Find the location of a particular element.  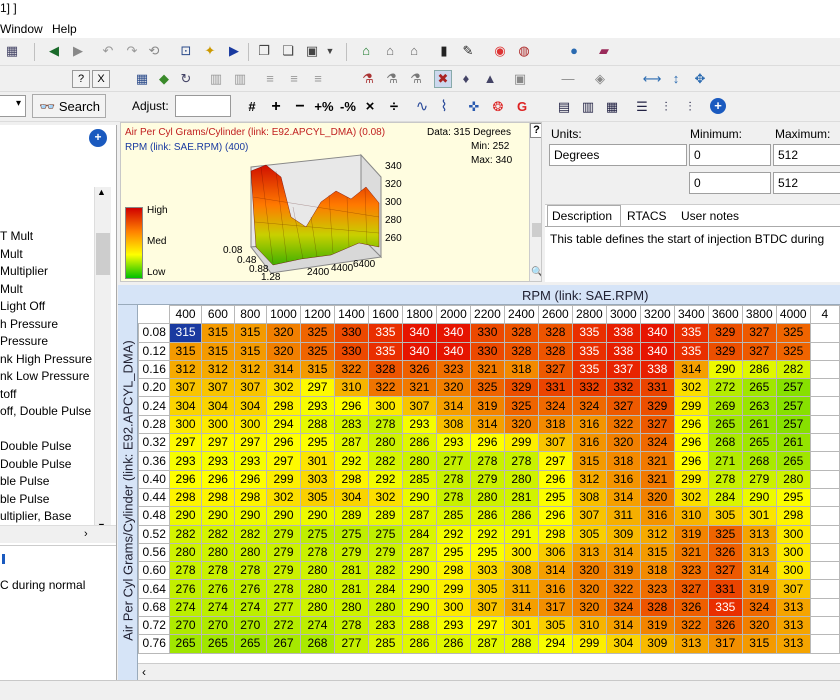

row-header: 0.64 is located at coordinates (154, 589).